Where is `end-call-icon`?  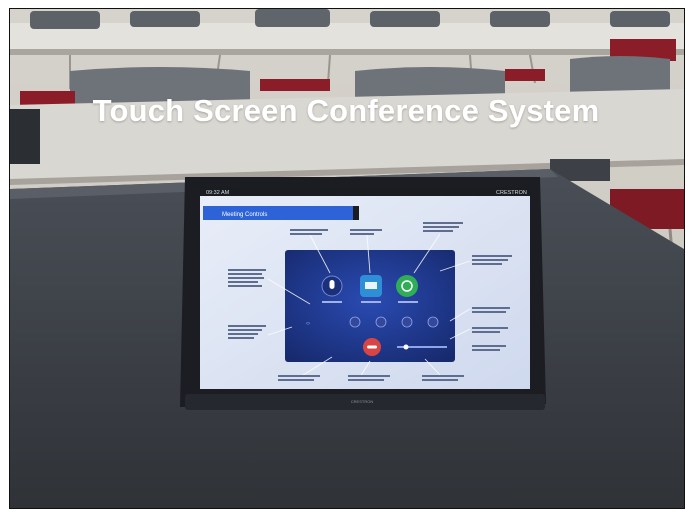 end-call-icon is located at coordinates (372, 347).